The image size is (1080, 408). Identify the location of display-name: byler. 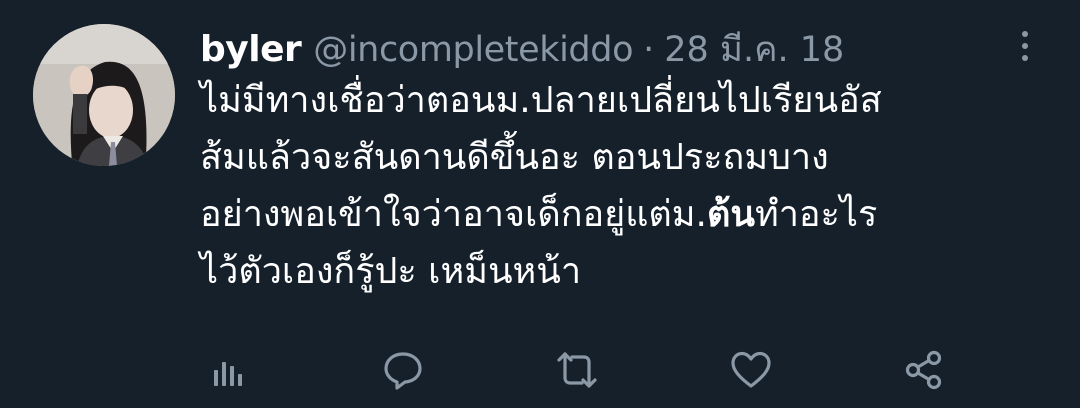
(251, 49).